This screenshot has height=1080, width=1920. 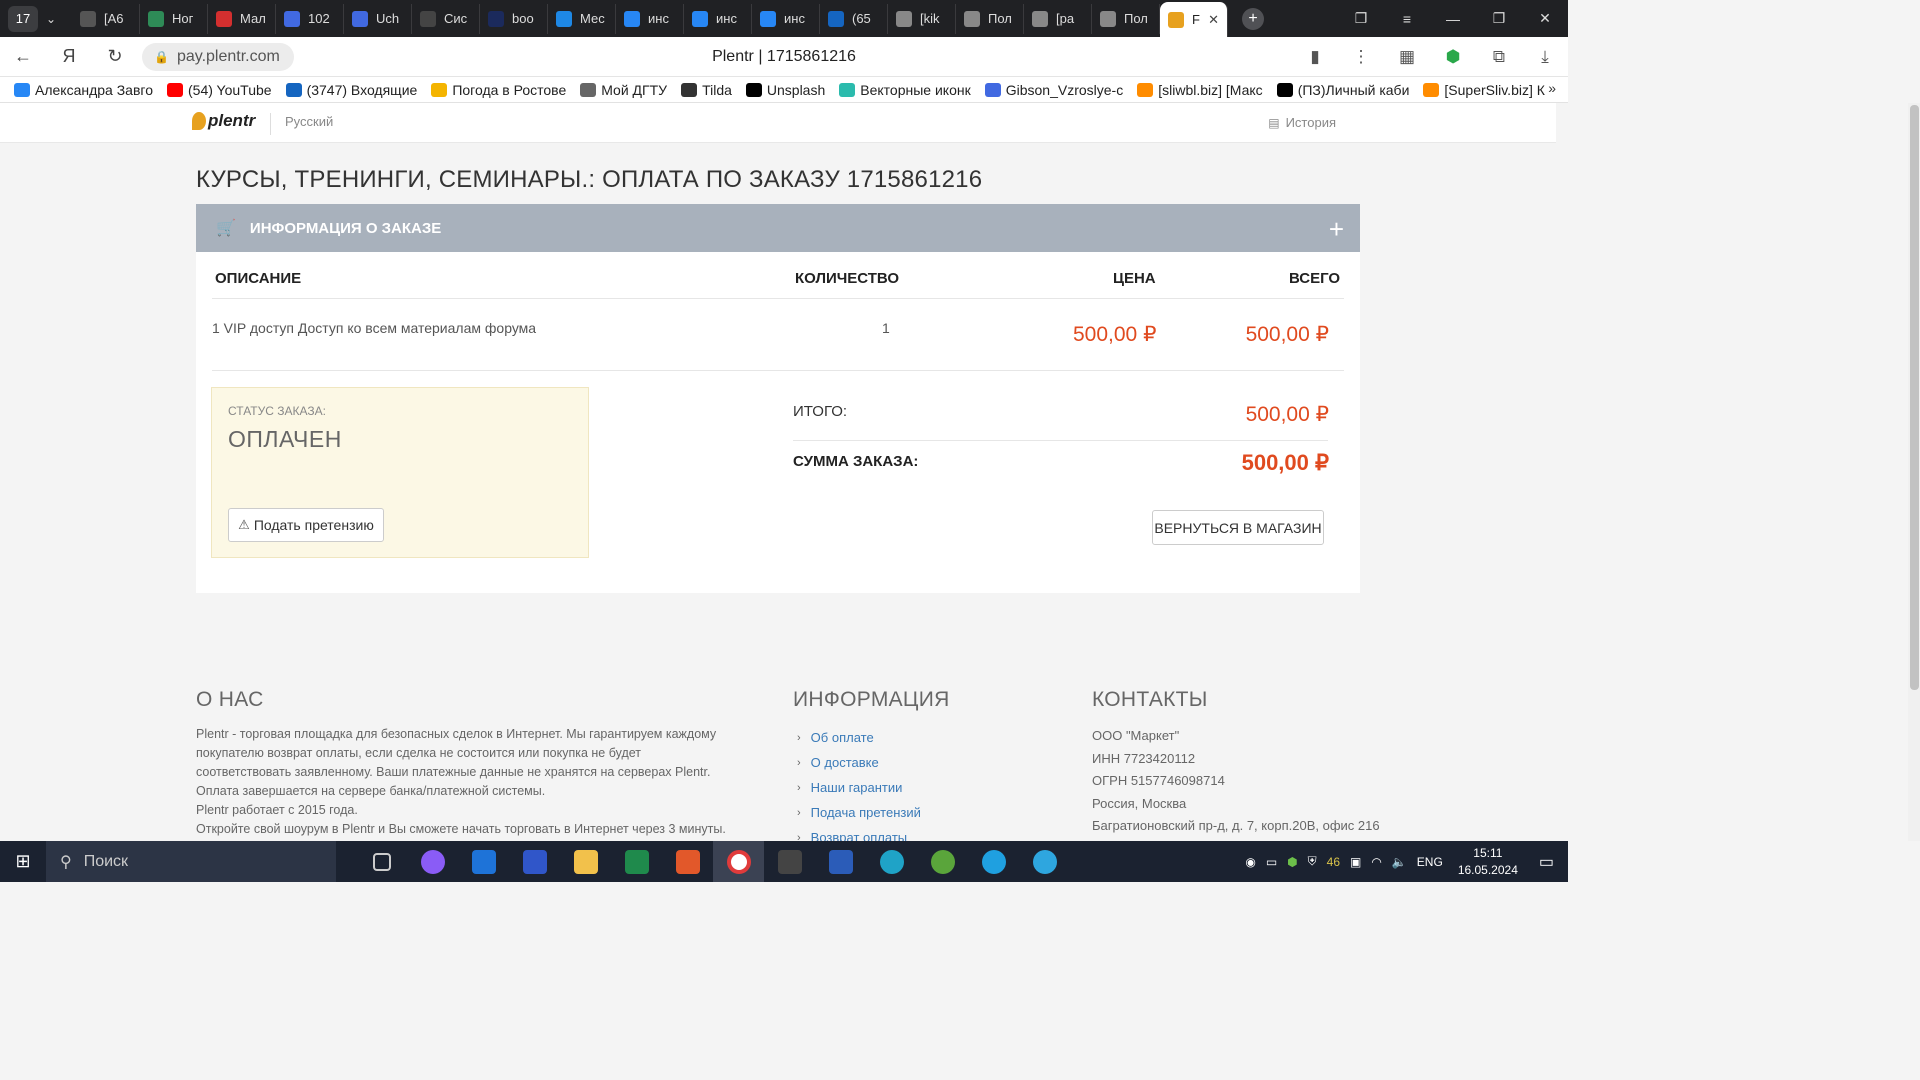 I want to click on browser-tab: Ног, so click(x=174, y=18).